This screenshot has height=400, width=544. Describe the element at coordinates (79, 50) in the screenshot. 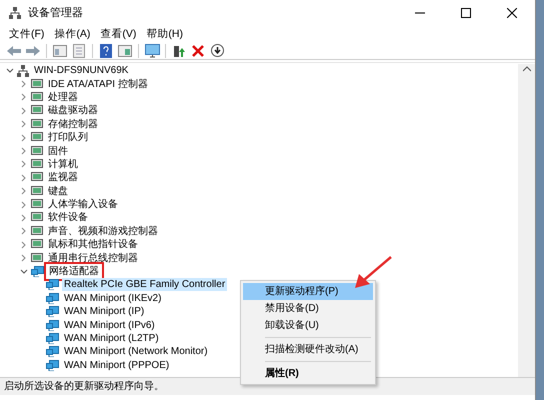

I see `document-icon` at that location.